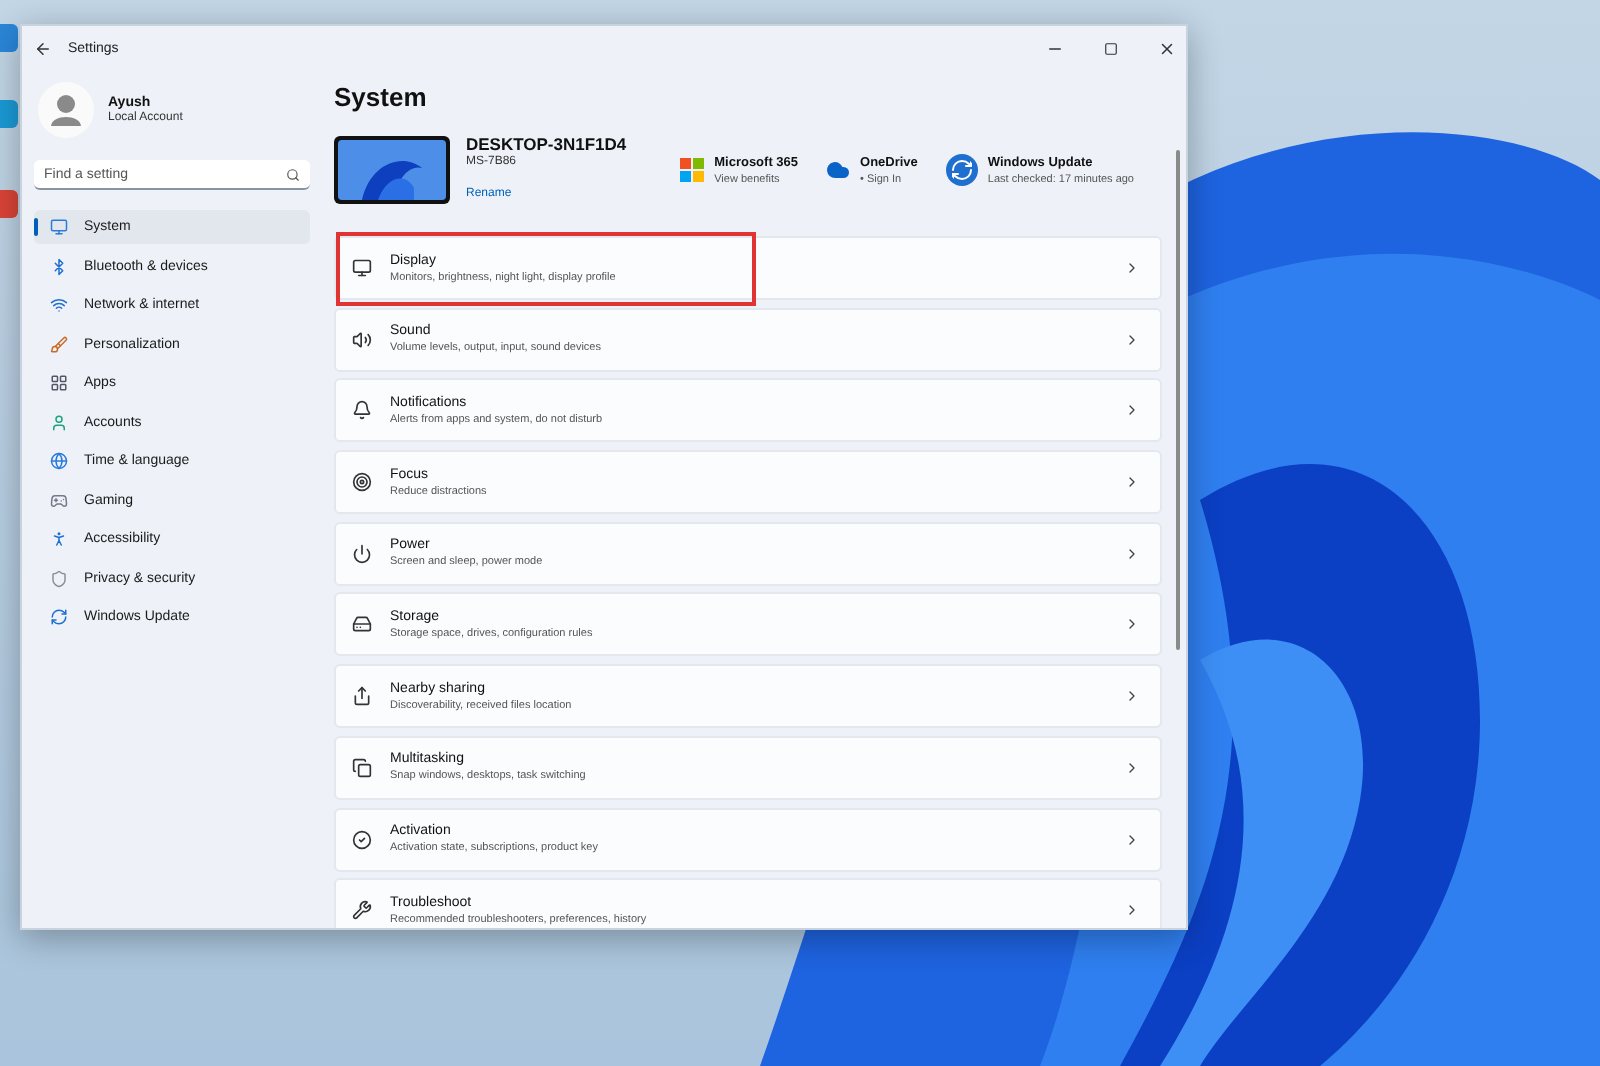  I want to click on person-icon, so click(59, 539).